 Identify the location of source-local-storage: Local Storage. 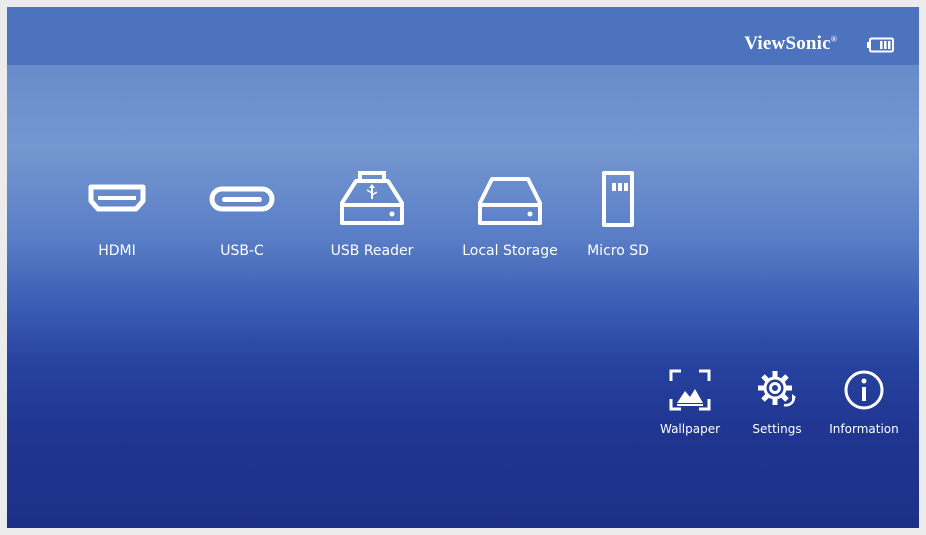
(510, 217).